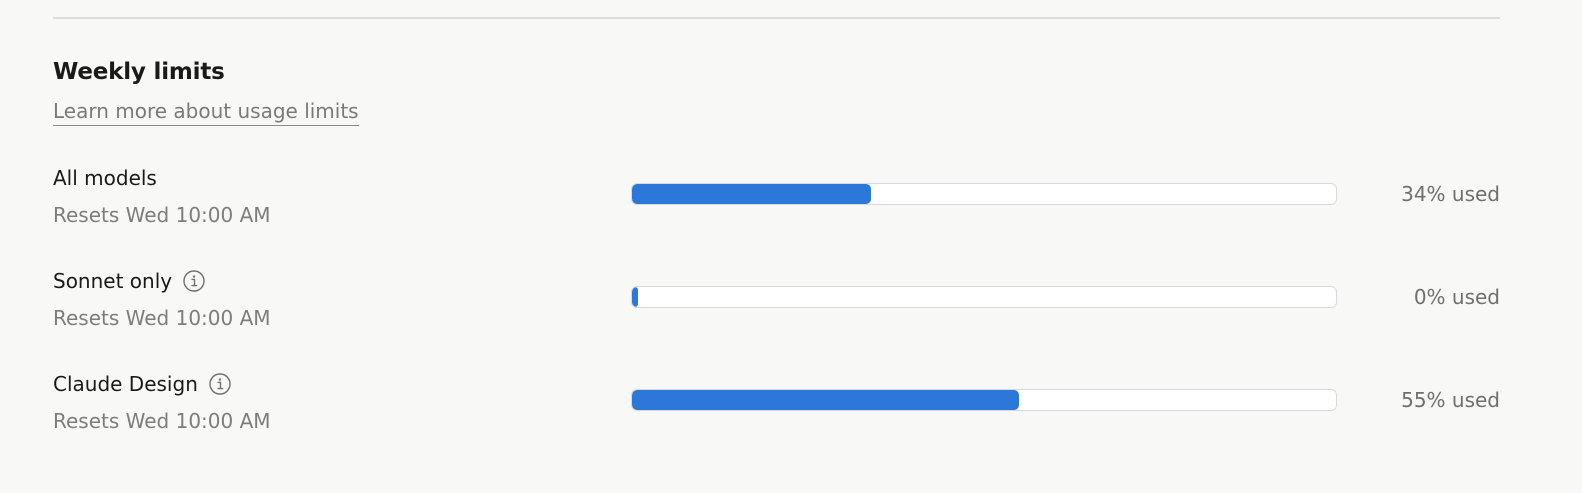  I want to click on learn-more-link: Learn more about usage limits, so click(206, 111).